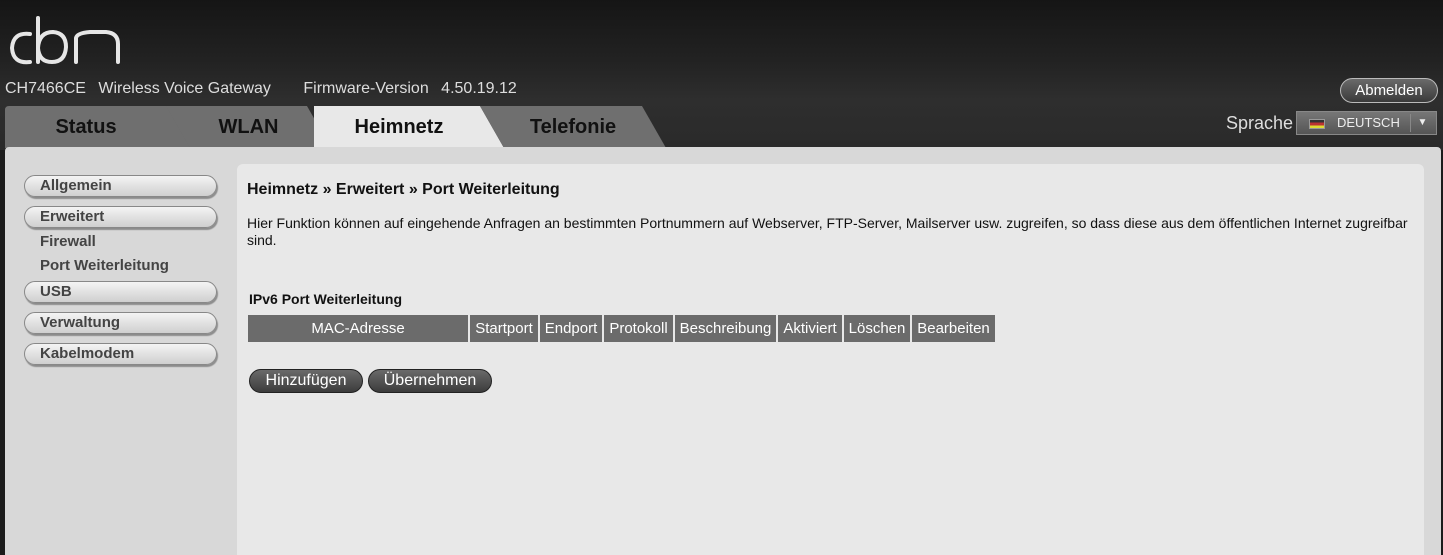 The height and width of the screenshot is (555, 1443). I want to click on cbn-logo-icon, so click(64, 40).